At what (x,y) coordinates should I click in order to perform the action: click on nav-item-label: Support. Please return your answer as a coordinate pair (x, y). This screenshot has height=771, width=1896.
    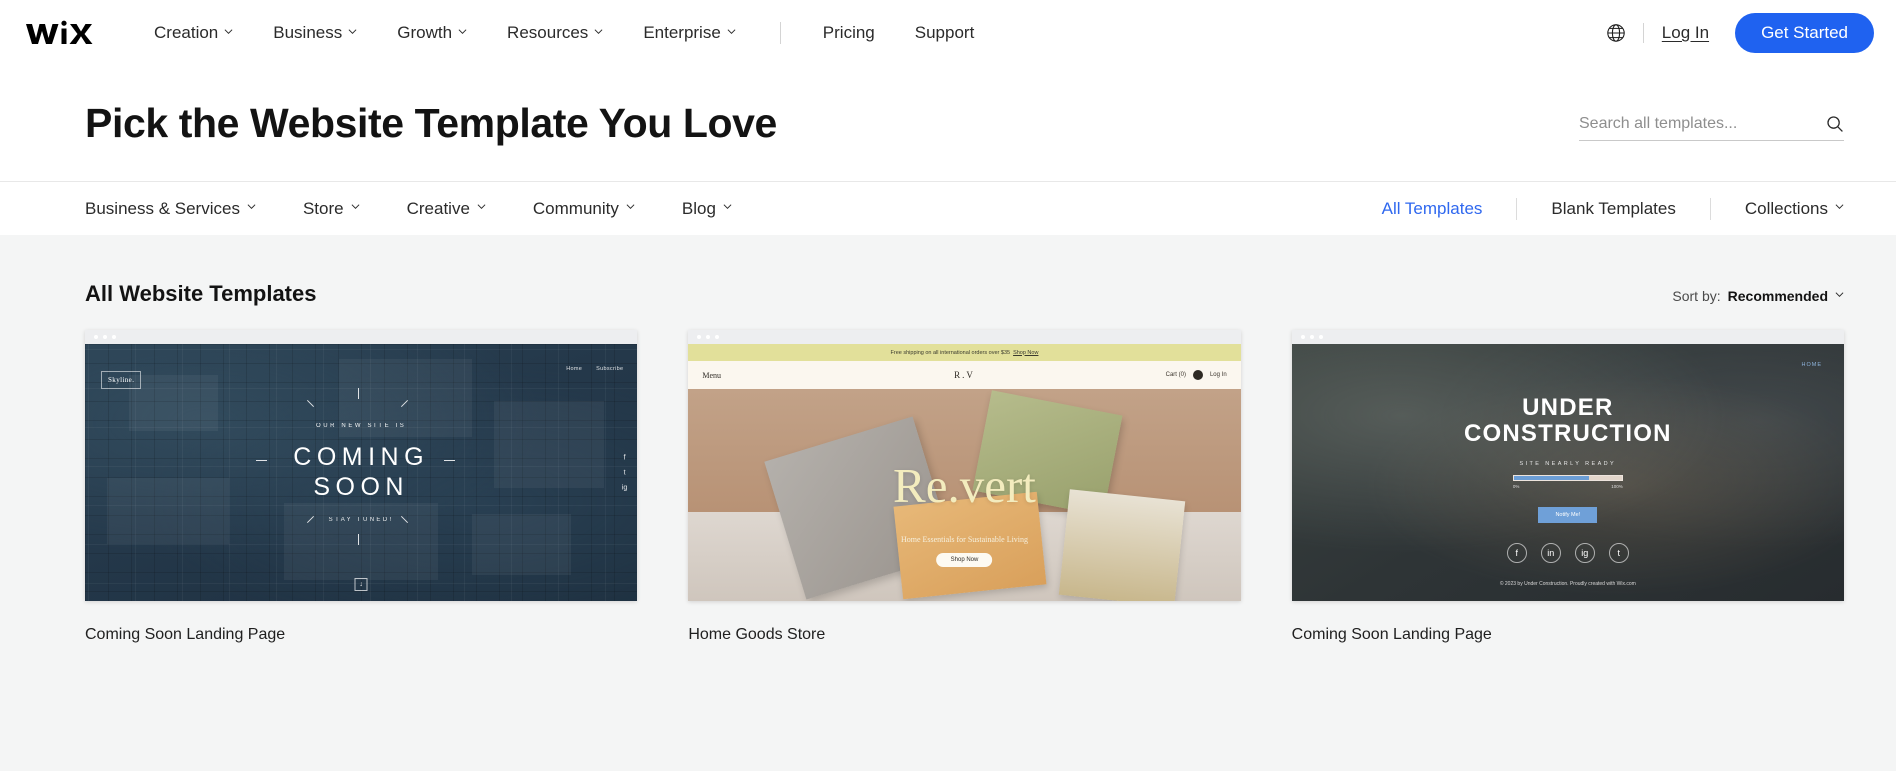
    Looking at the image, I should click on (944, 32).